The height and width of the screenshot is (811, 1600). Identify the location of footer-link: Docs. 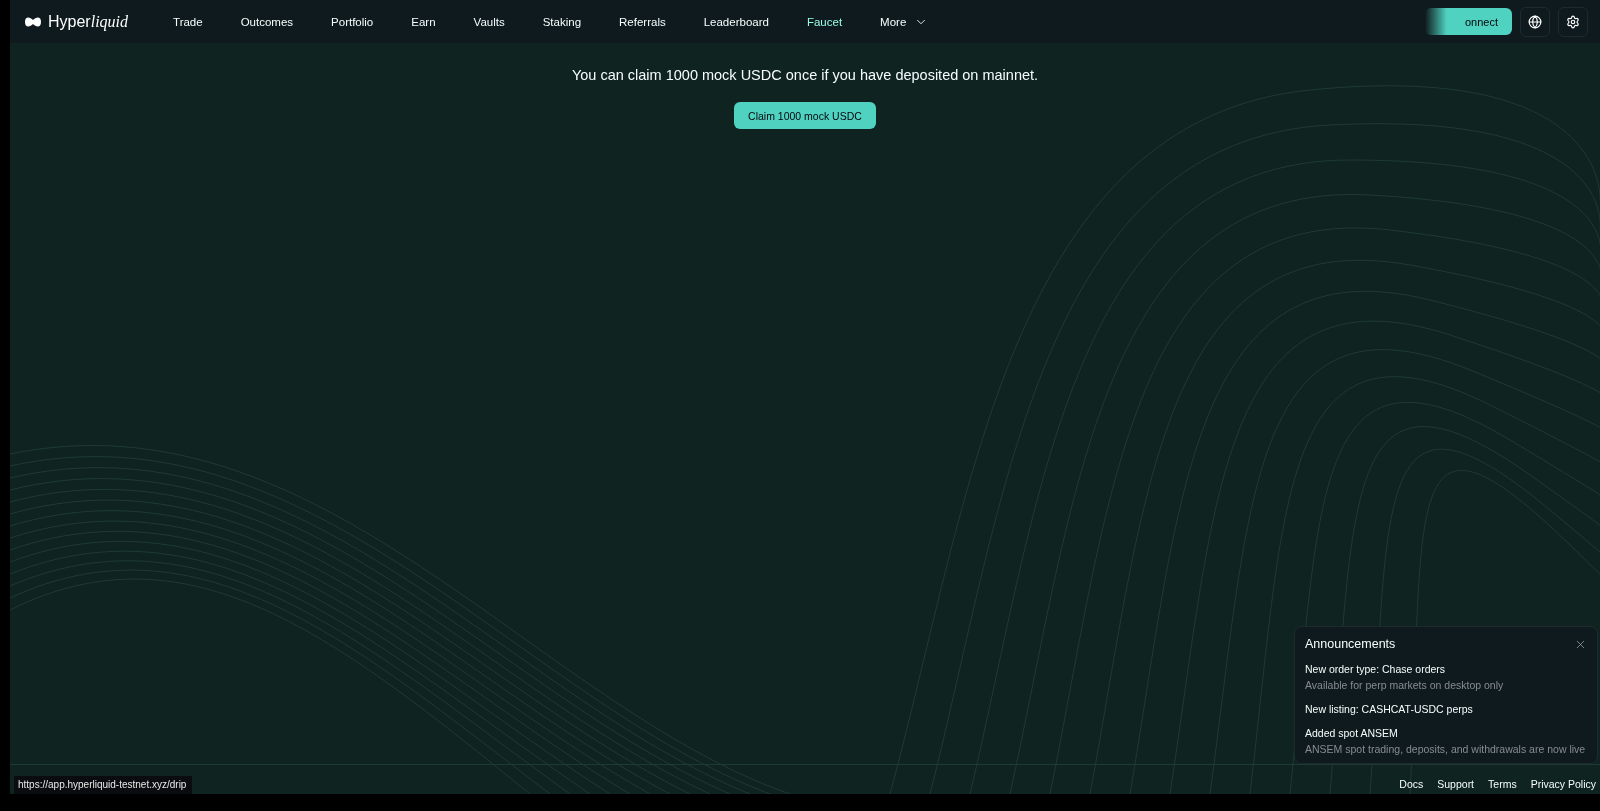
(1411, 784).